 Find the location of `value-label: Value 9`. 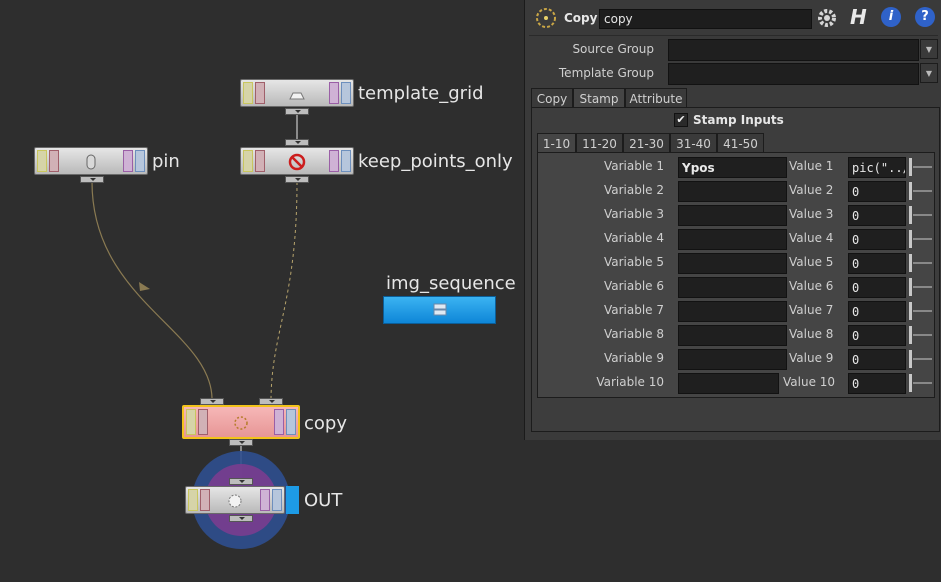

value-label: Value 9 is located at coordinates (811, 358).